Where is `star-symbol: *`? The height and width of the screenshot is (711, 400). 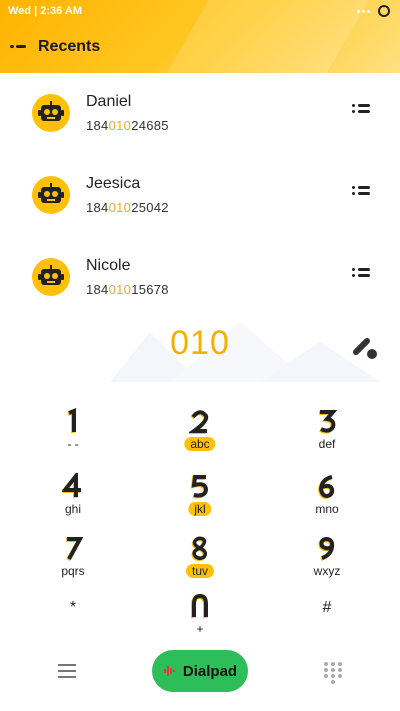 star-symbol: * is located at coordinates (73, 607).